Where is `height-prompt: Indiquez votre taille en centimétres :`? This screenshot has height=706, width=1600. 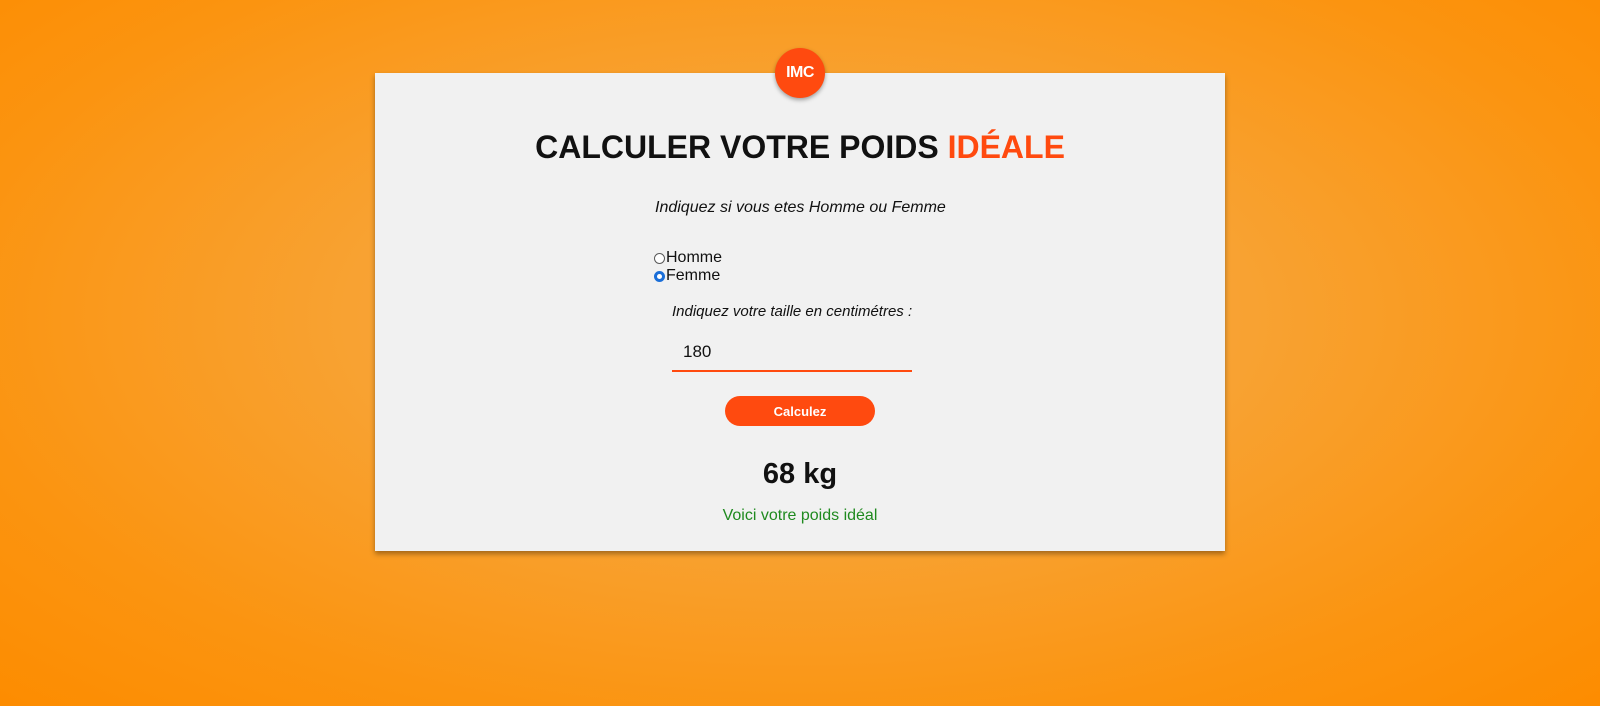
height-prompt: Indiquez votre taille en centimétres : is located at coordinates (792, 311).